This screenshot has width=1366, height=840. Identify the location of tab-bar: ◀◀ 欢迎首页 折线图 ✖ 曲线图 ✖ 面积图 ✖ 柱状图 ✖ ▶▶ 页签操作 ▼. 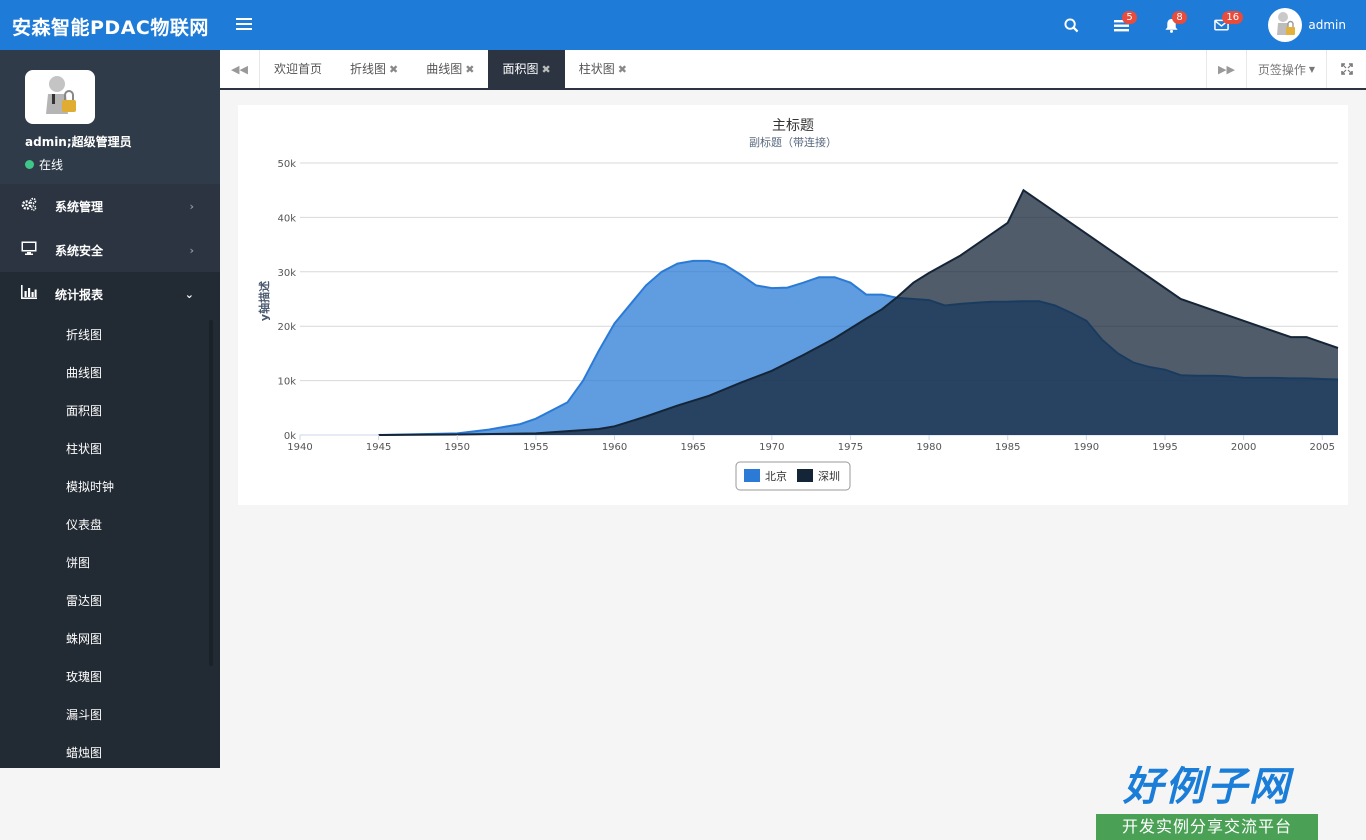
(793, 70).